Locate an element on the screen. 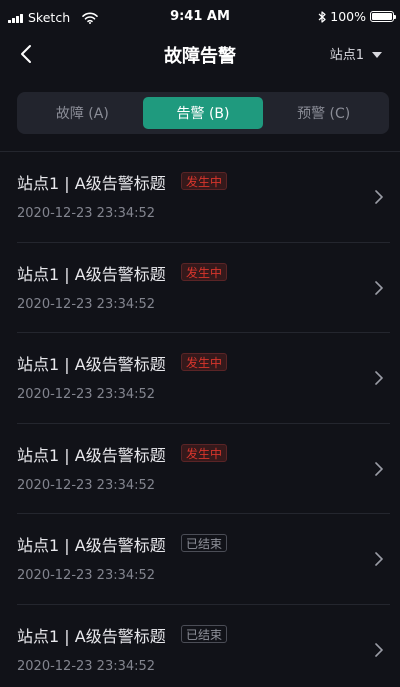  tab-fault: 故障 (A) is located at coordinates (82, 113).